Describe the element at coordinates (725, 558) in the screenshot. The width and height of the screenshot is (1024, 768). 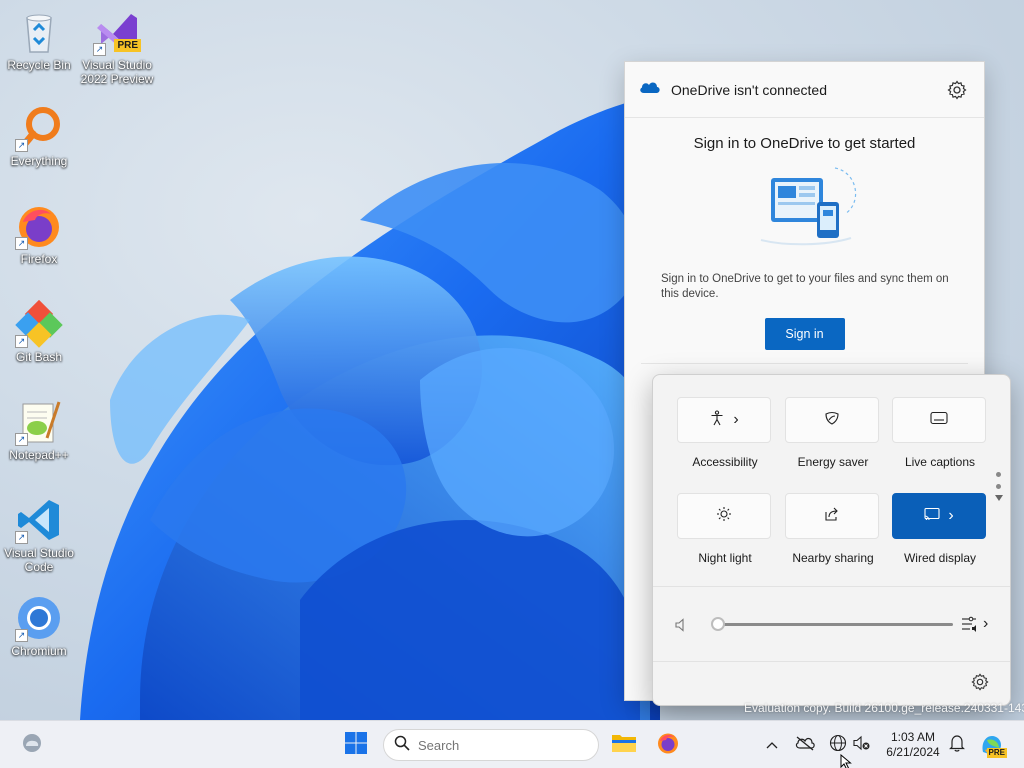
I see `tile-label: Night light` at that location.